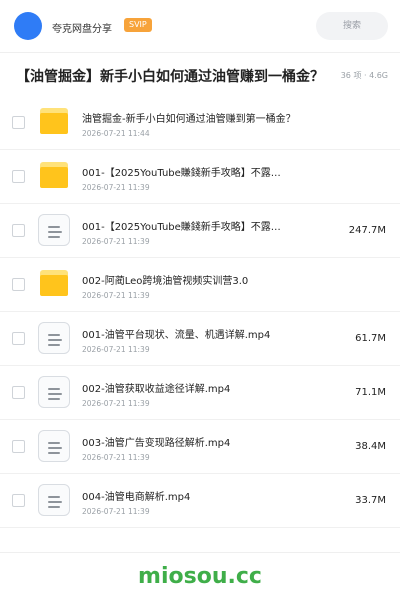  I want to click on app-header: 夸克网盘分享 SVIP 搜索, so click(200, 26).